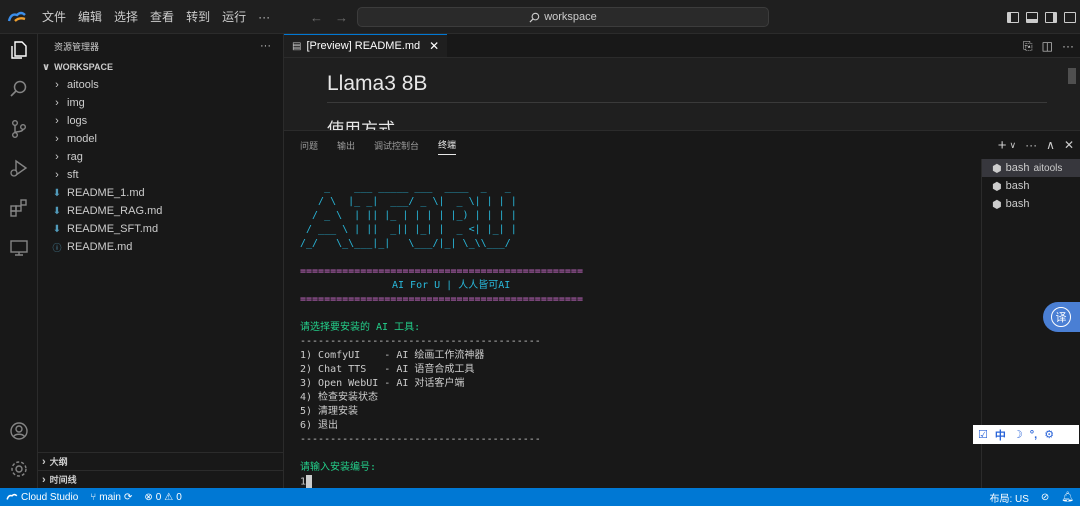 The width and height of the screenshot is (1080, 506). I want to click on maximize-panel-icon: ∧, so click(1050, 145).